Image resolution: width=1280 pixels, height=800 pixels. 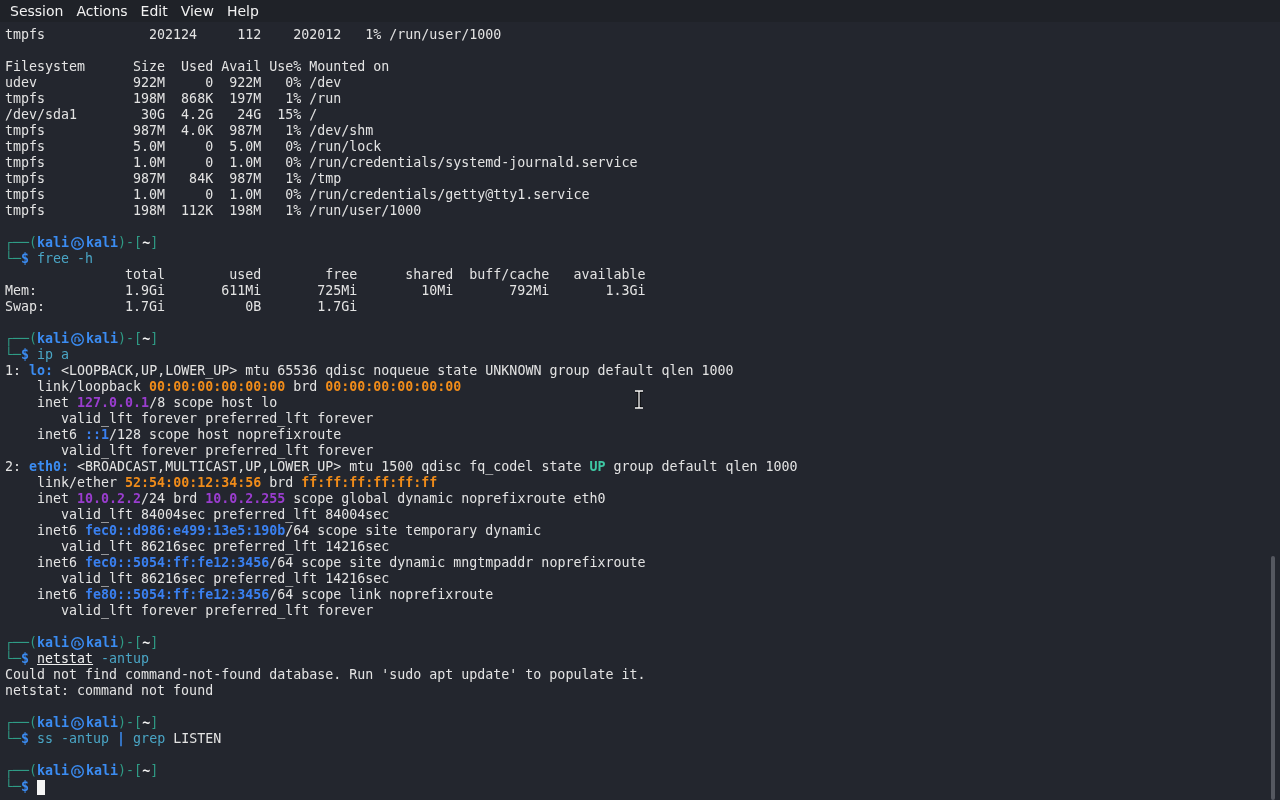 I want to click on terminal-line: 1: lo: <LOOPBACK,UP,LOWER_UP> mtu 65536 qdisc noqueue state UNKNOWN group default qlen 1000, so click(x=369, y=371).